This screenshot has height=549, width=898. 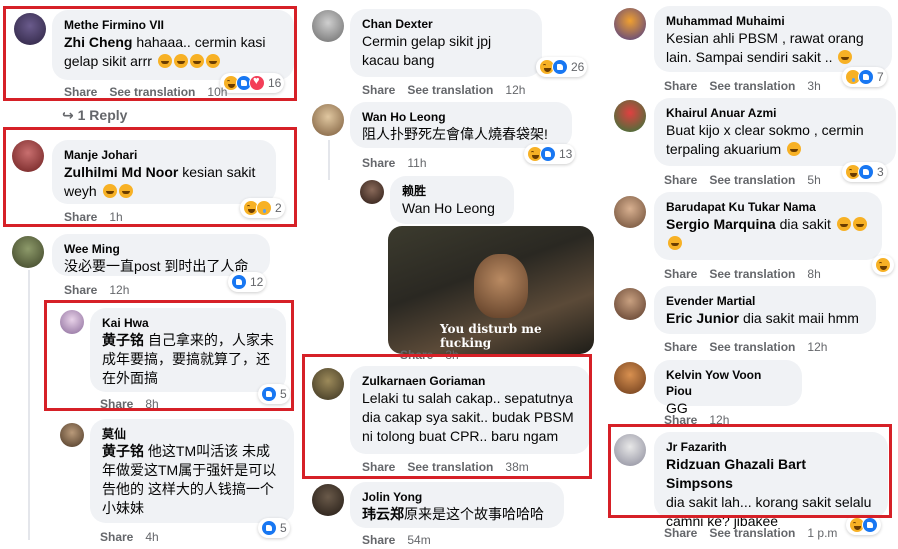 I want to click on comment-text: dia sakit, so click(x=803, y=224).